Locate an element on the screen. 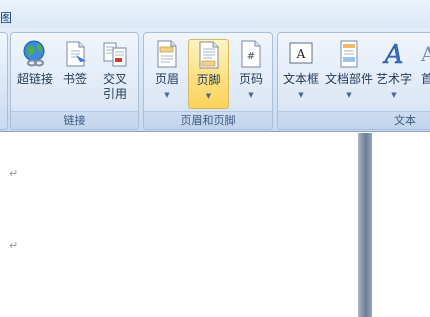 Image resolution: width=430 pixels, height=317 pixels. title-strip: 图 is located at coordinates (215, 14).